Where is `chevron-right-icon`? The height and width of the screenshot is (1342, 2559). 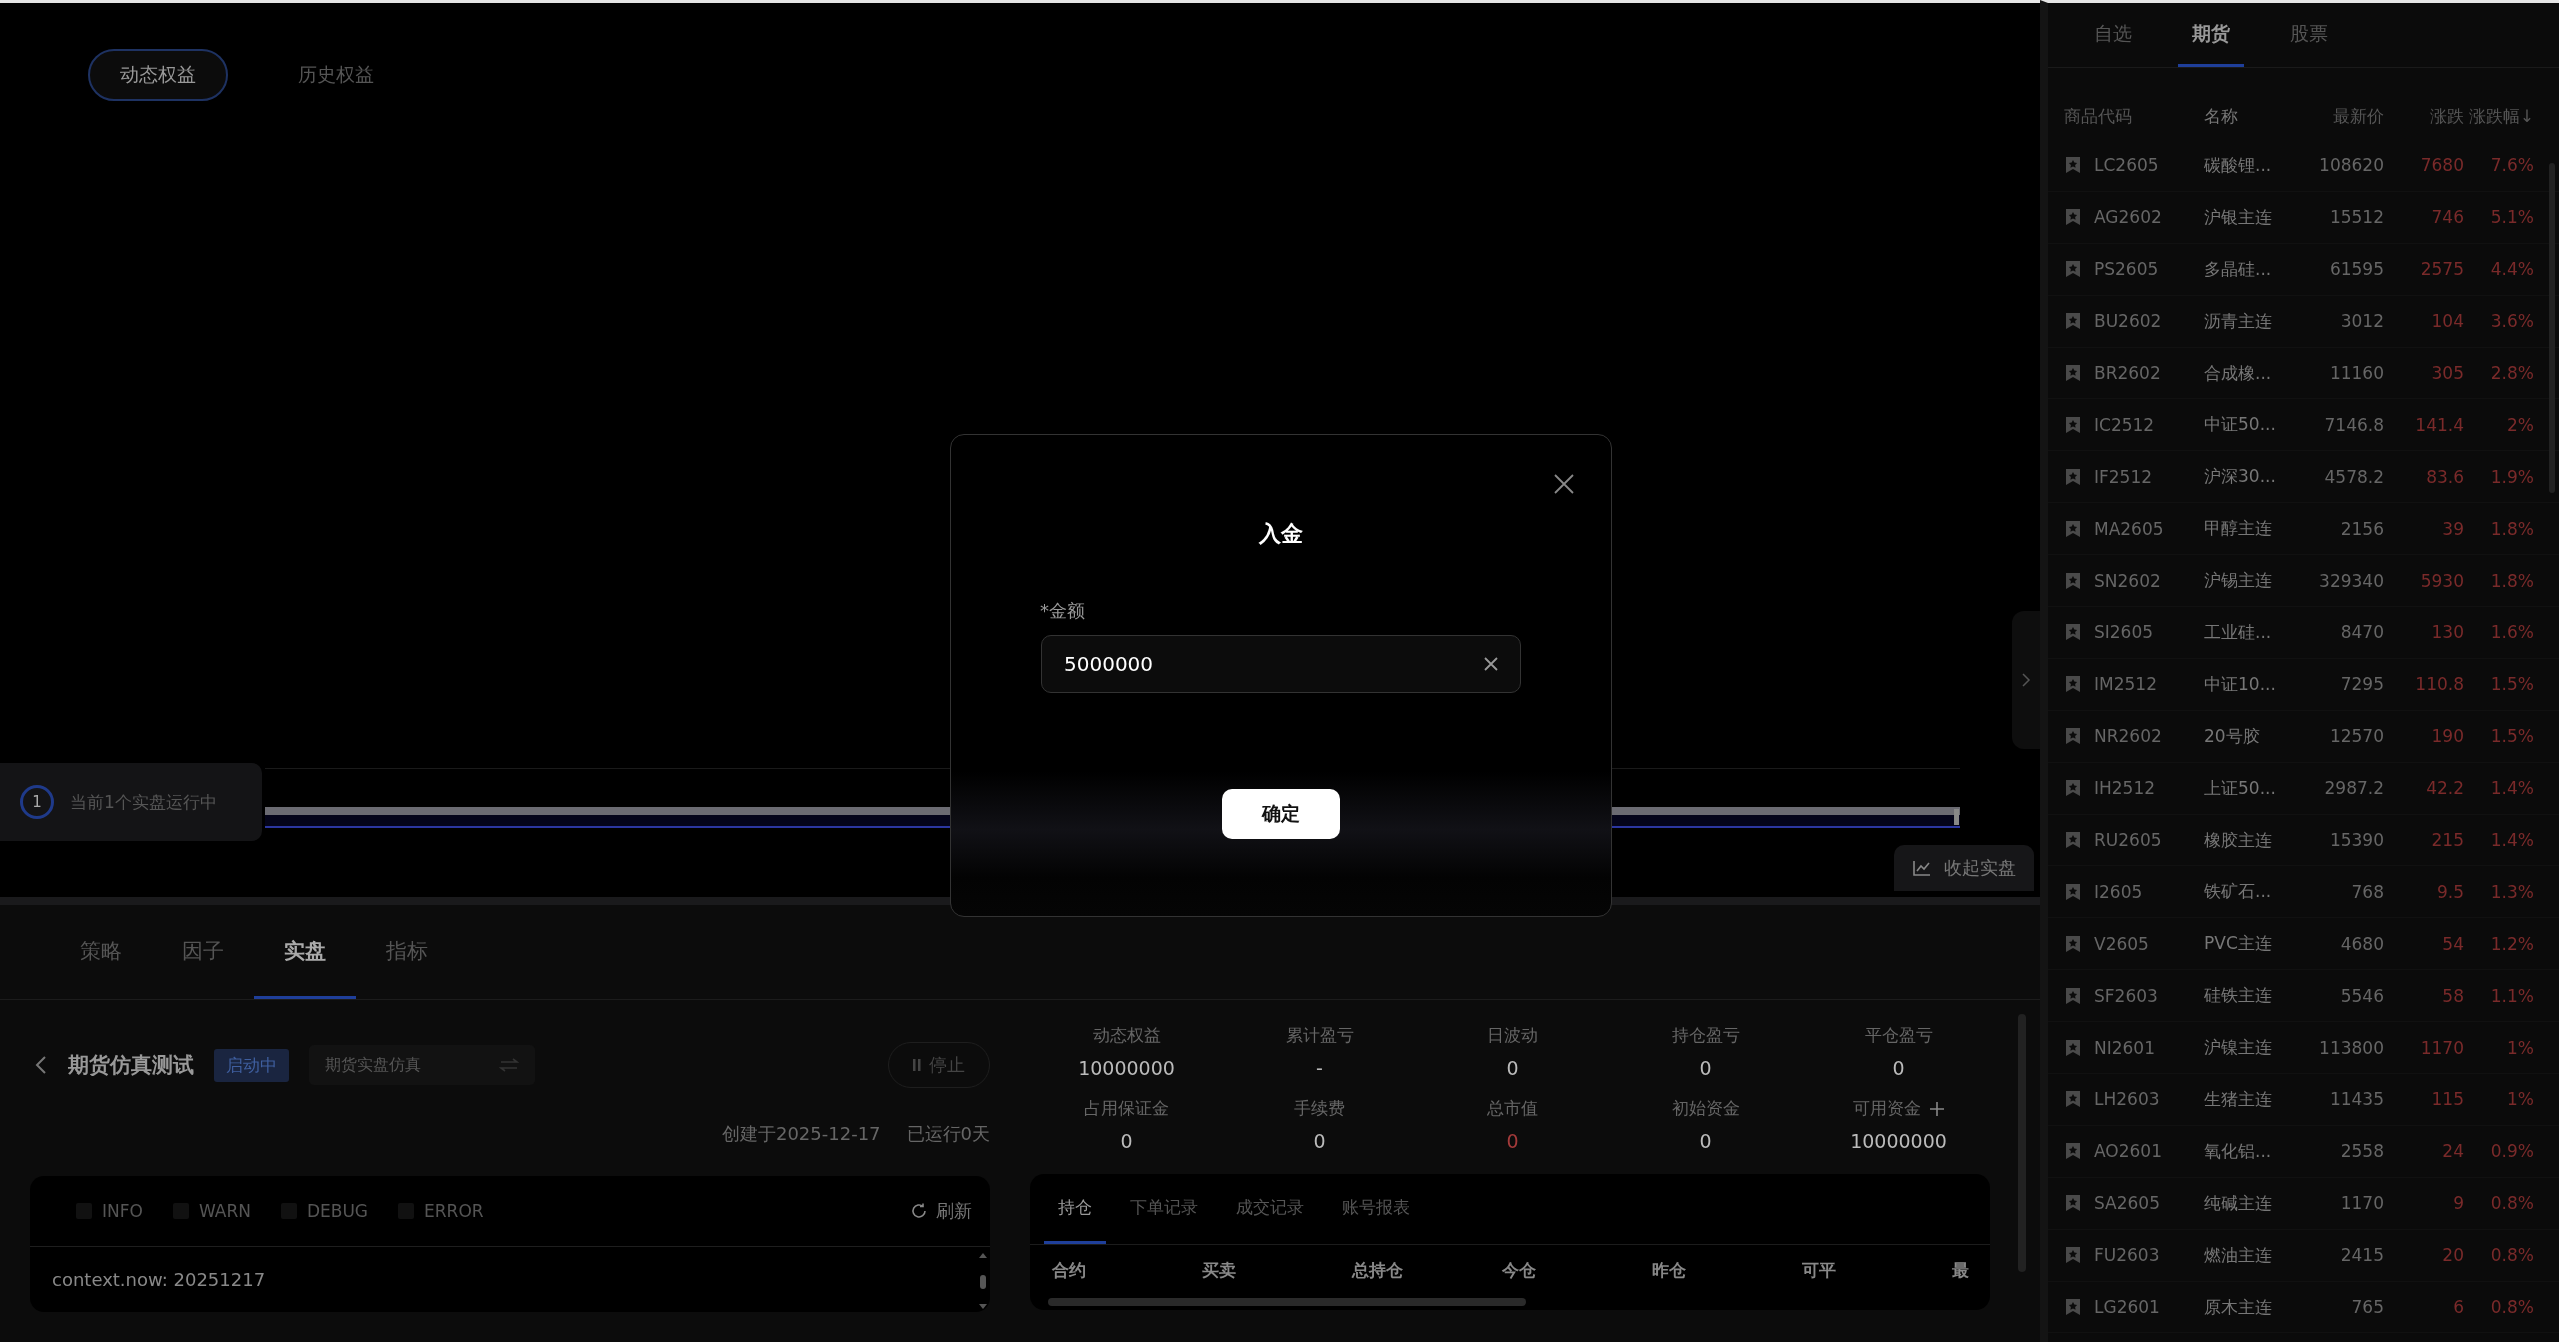
chevron-right-icon is located at coordinates (2026, 680).